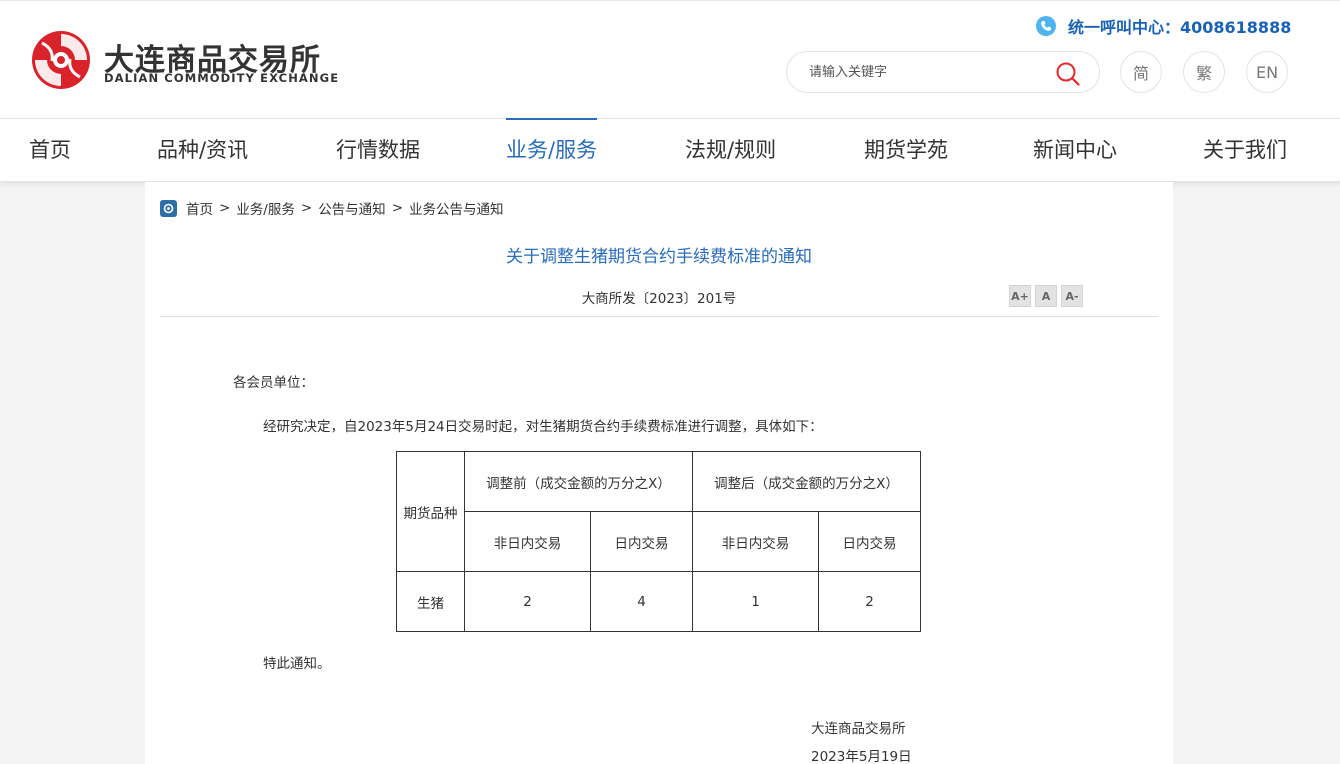 The width and height of the screenshot is (1340, 764). I want to click on nav-item-news: 新闻中心, so click(1075, 150).